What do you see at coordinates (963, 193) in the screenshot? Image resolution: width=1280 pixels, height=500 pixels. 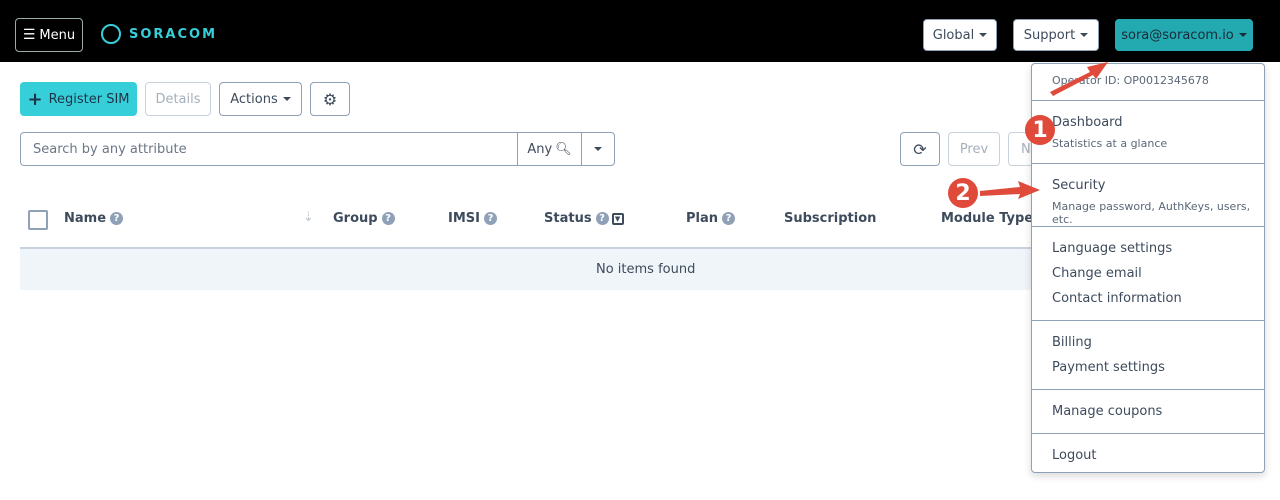 I see `annotation-badge-2: 2` at bounding box center [963, 193].